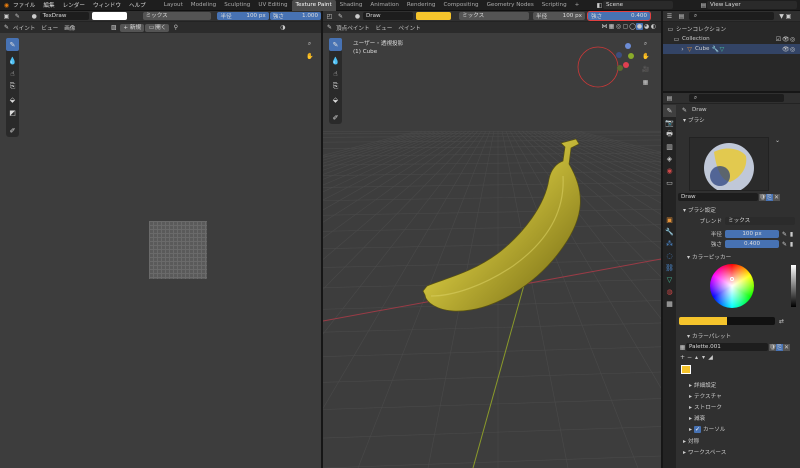 The width and height of the screenshot is (800, 468). What do you see at coordinates (731, 16) in the screenshot?
I see `outliner-search: ⌕` at bounding box center [731, 16].